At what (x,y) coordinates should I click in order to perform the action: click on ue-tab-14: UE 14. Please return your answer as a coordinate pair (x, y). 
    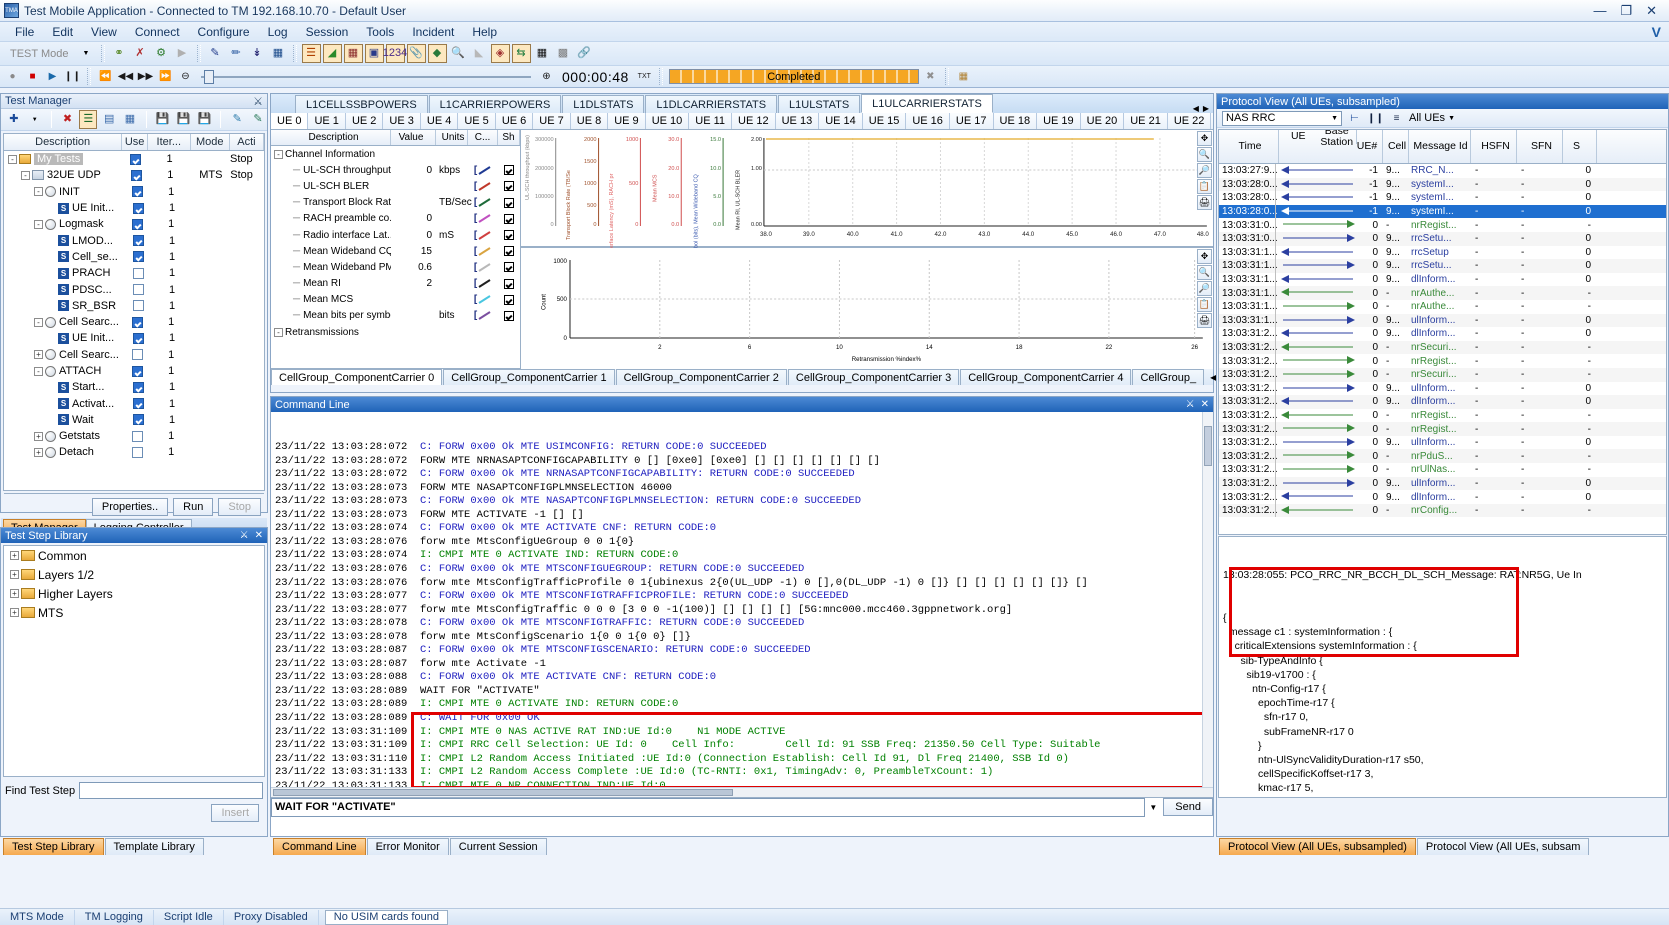
    Looking at the image, I should click on (841, 121).